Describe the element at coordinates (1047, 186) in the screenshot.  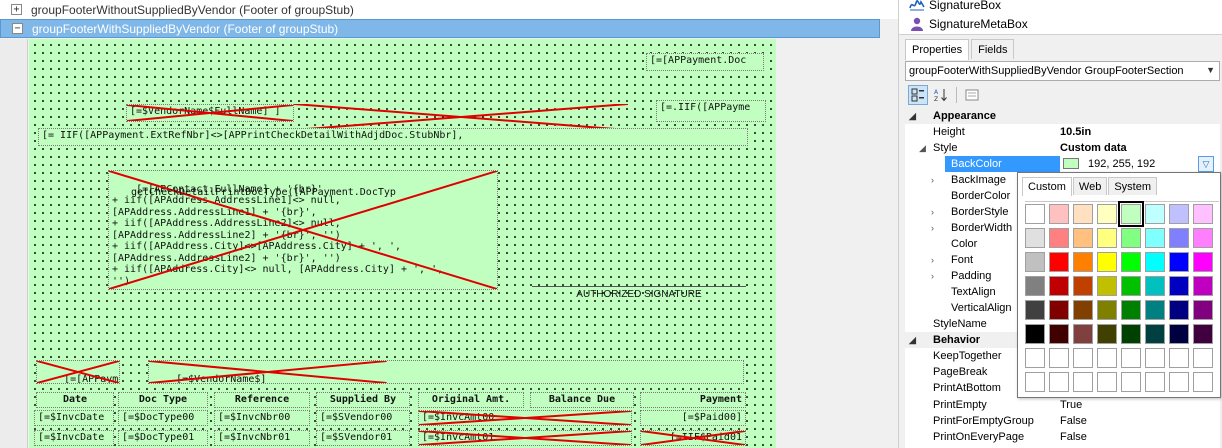
I see `tab-custom: Custom` at that location.